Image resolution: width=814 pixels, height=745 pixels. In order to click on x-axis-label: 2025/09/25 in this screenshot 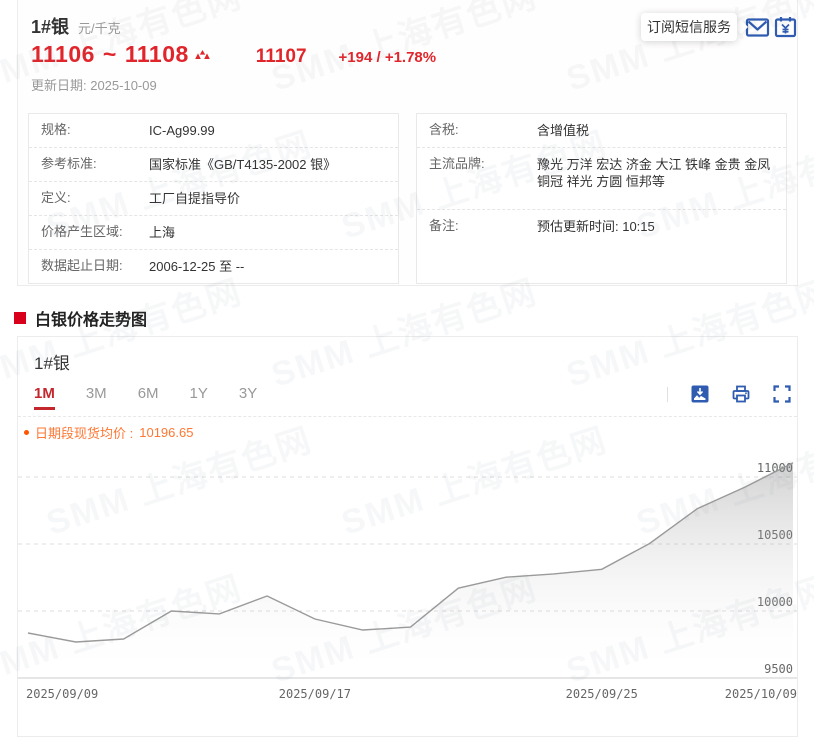, I will do `click(602, 694)`.